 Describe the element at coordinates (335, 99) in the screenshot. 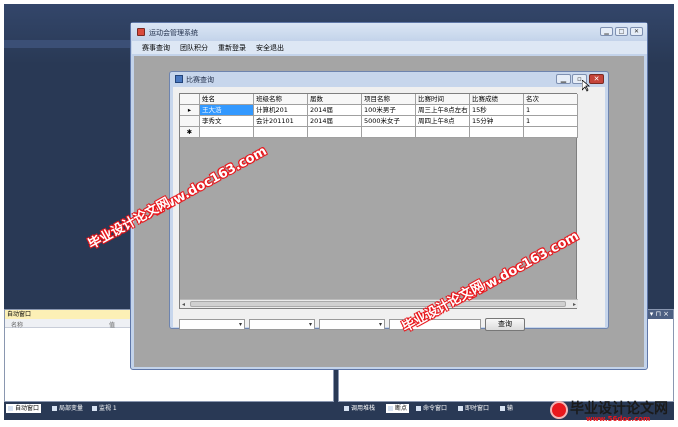

I see `column-header: 届数` at that location.